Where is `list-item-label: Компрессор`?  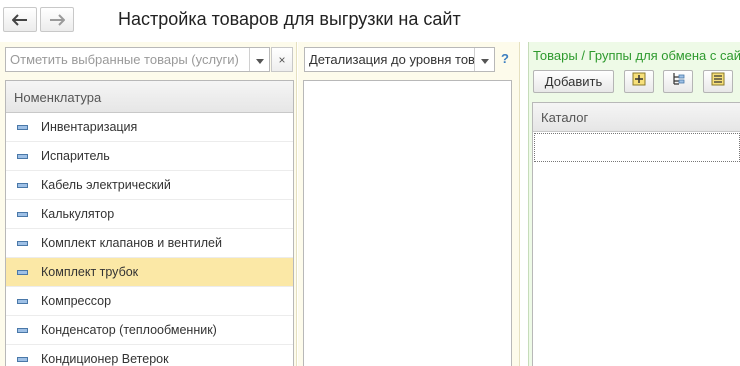 list-item-label: Компрессор is located at coordinates (76, 301).